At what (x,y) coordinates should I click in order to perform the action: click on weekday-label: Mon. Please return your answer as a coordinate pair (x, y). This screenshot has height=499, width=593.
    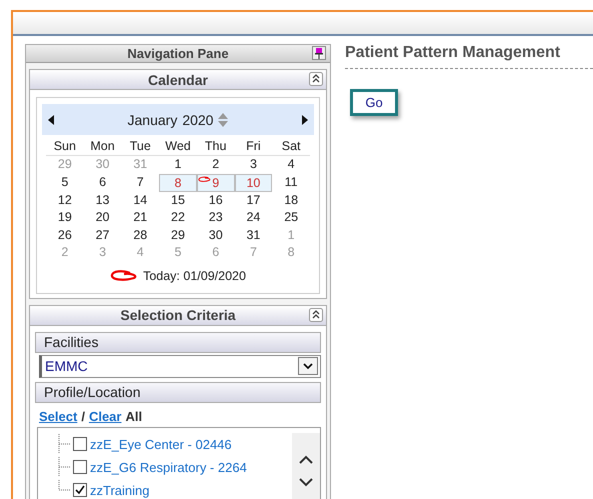
    Looking at the image, I should click on (103, 147).